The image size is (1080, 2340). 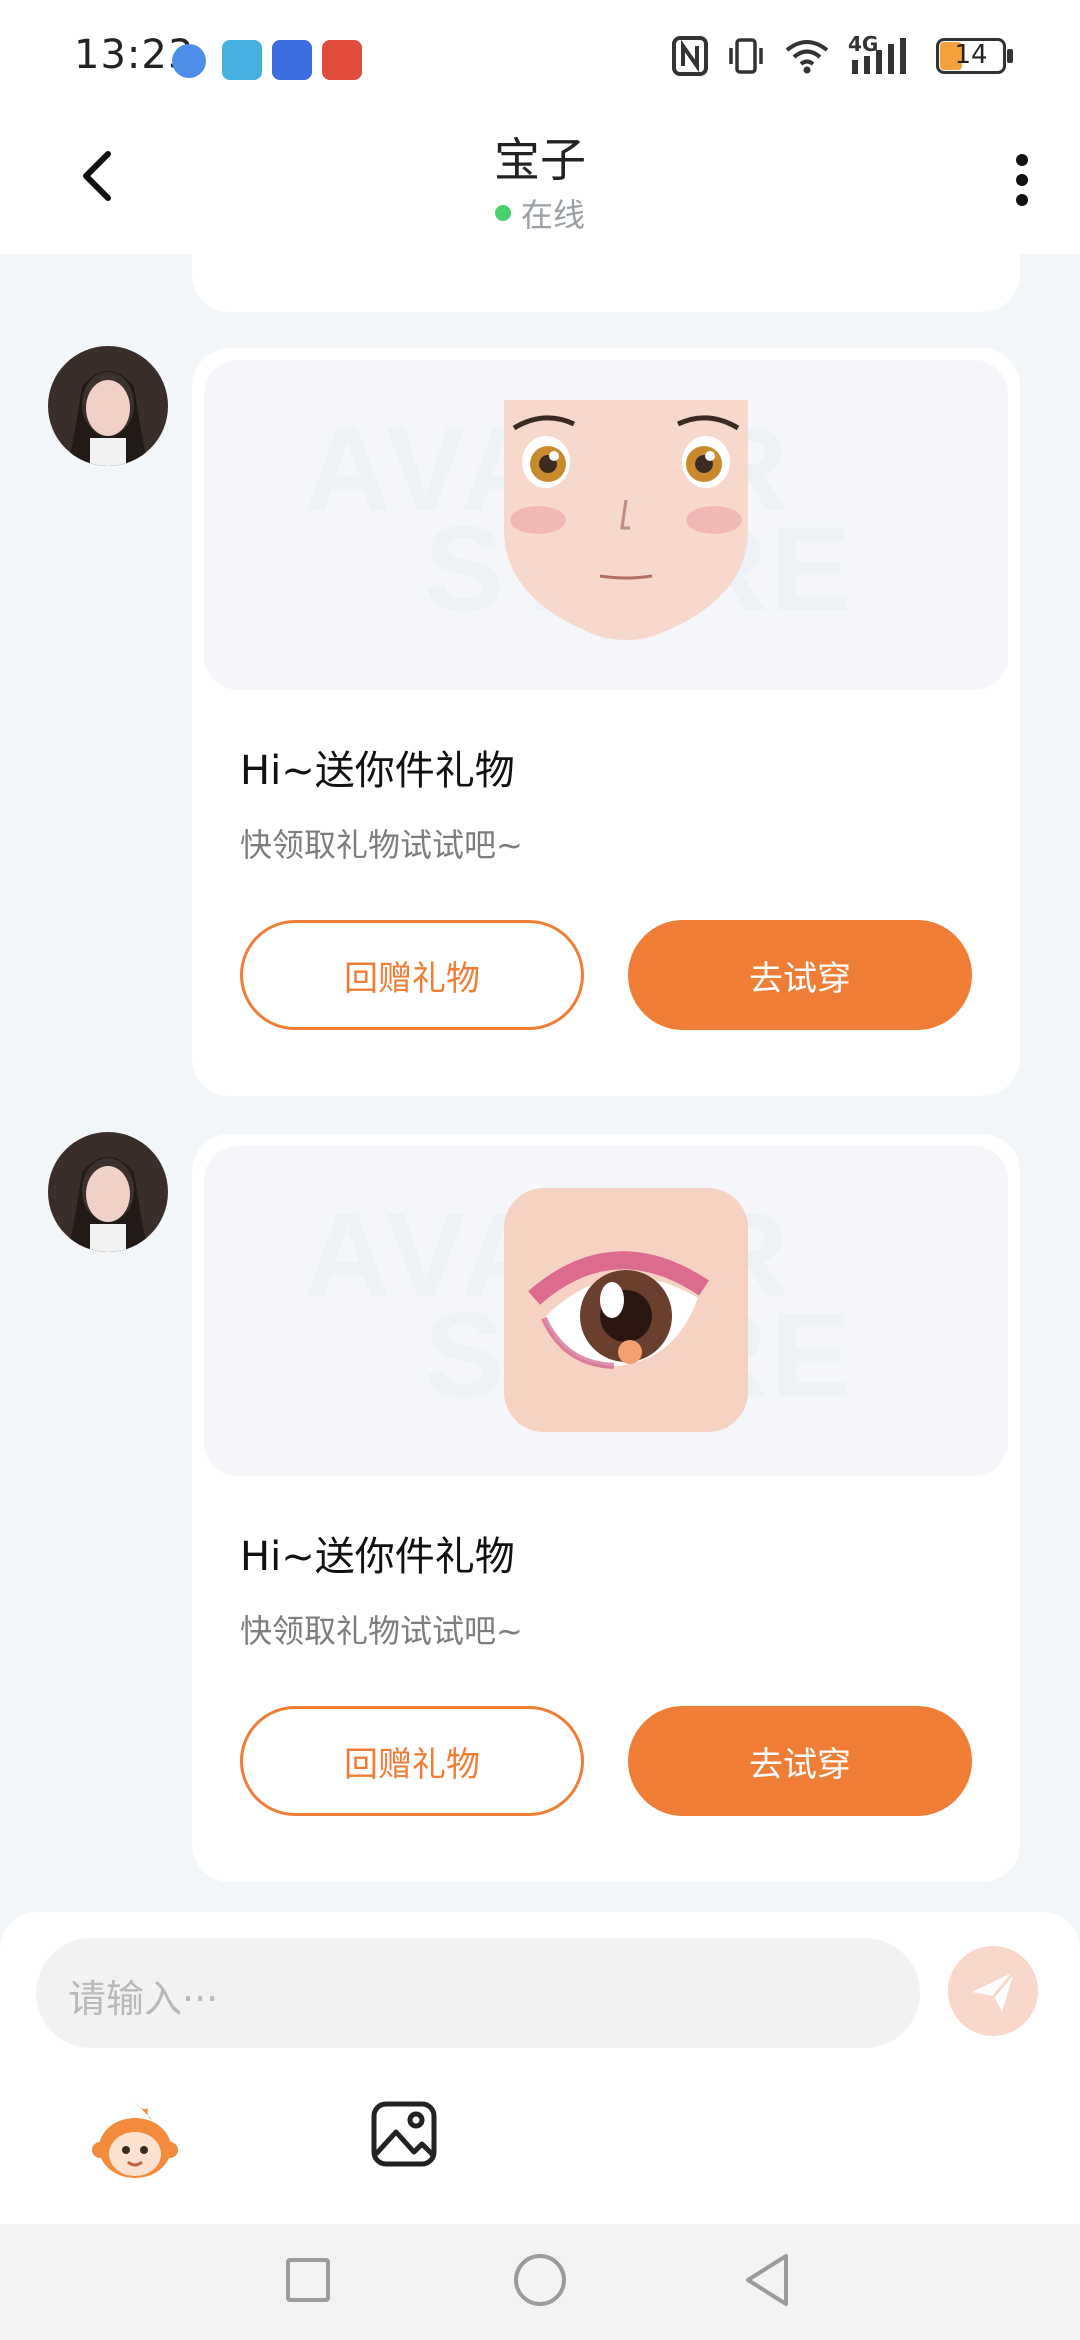 I want to click on vibrate-icon, so click(x=746, y=56).